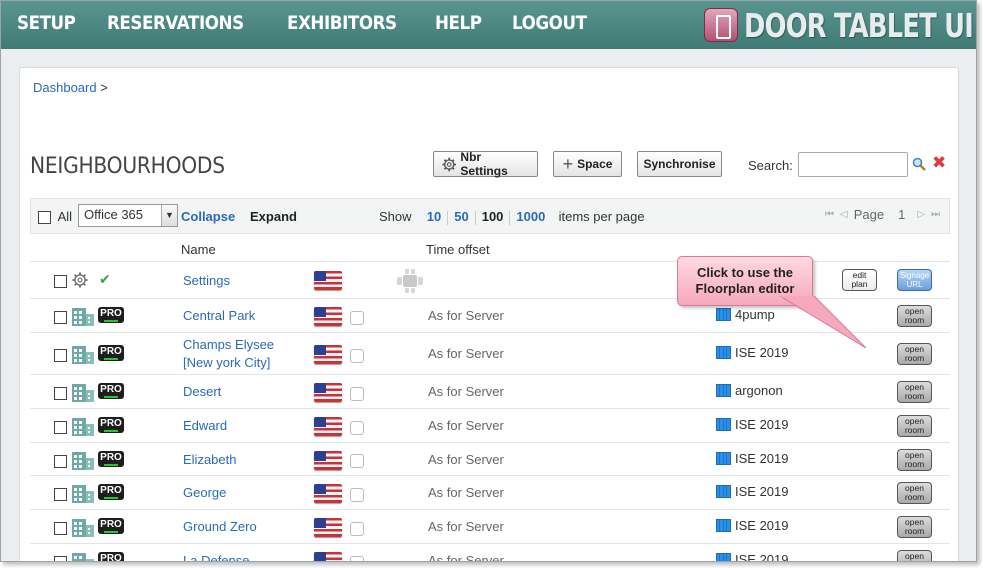 The image size is (983, 568). What do you see at coordinates (46, 23) in the screenshot?
I see `nav-setup: SETUP` at bounding box center [46, 23].